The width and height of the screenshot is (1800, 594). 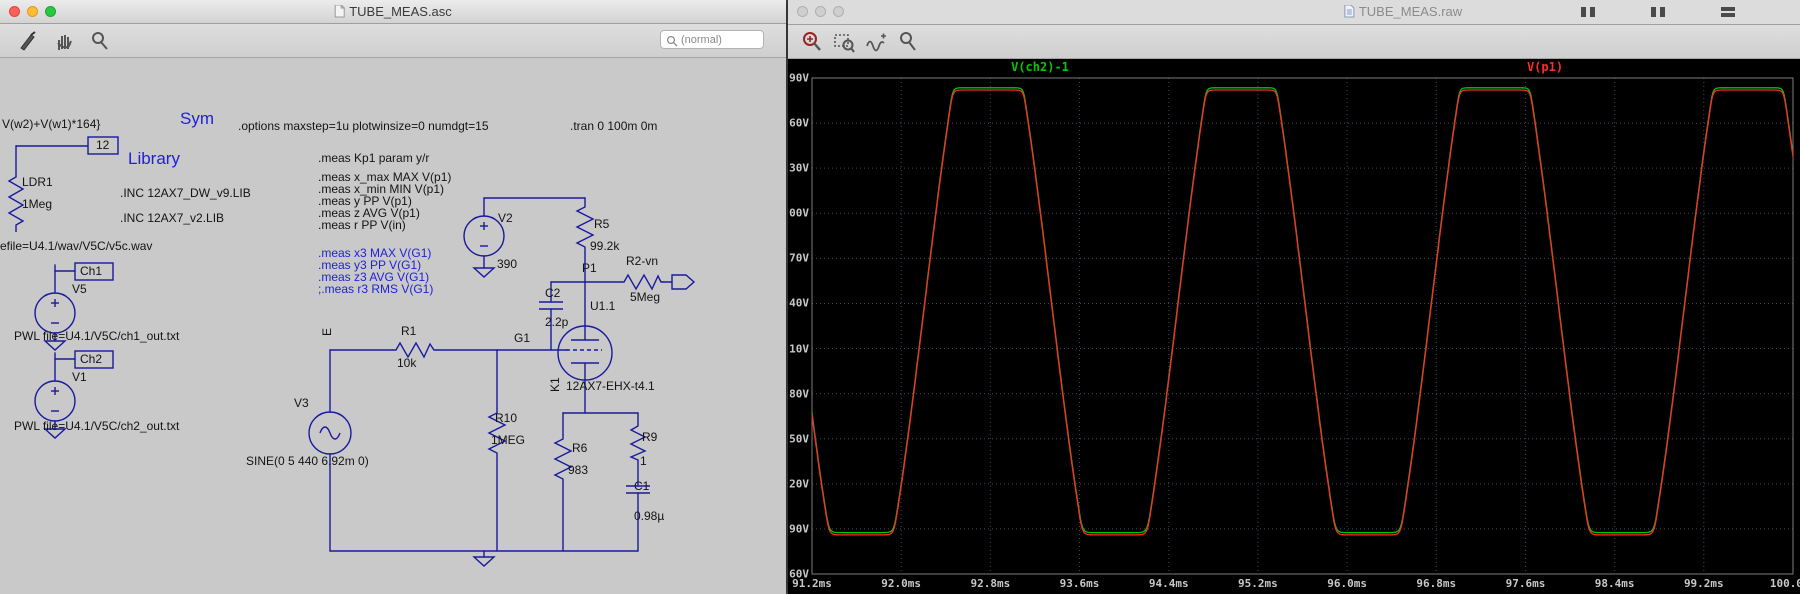 I want to click on resistor-R6, so click(x=563, y=460).